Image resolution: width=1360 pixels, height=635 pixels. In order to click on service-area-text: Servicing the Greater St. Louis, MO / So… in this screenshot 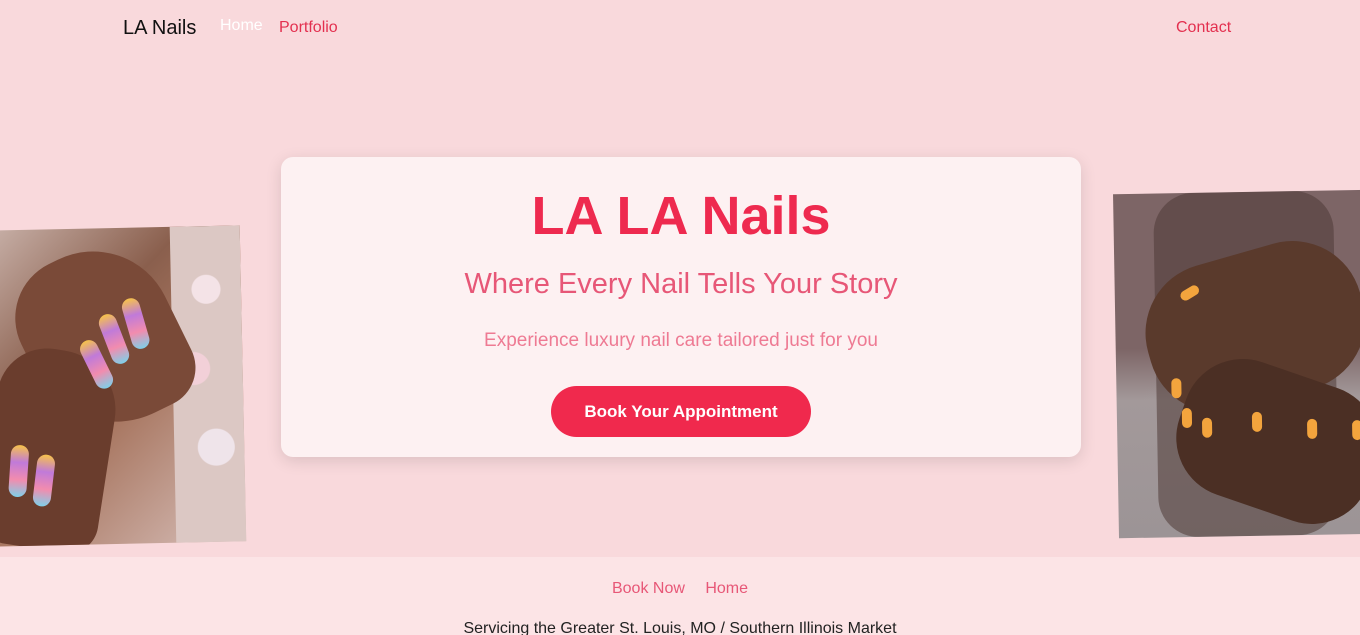, I will do `click(680, 627)`.